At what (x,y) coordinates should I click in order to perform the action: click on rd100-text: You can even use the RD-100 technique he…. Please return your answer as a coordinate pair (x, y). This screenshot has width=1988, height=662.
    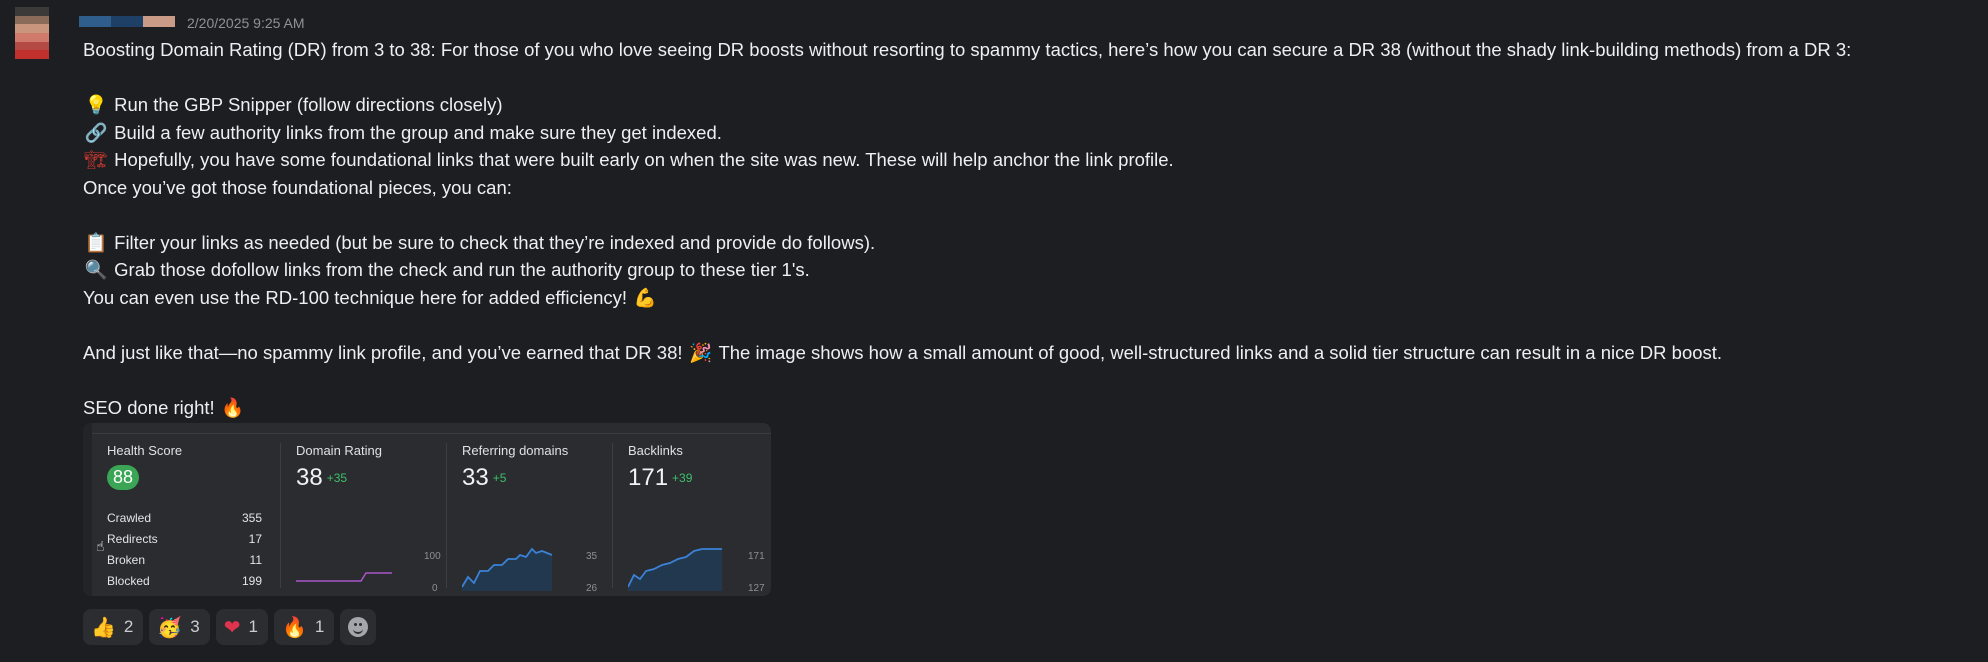
    Looking at the image, I should click on (1023, 298).